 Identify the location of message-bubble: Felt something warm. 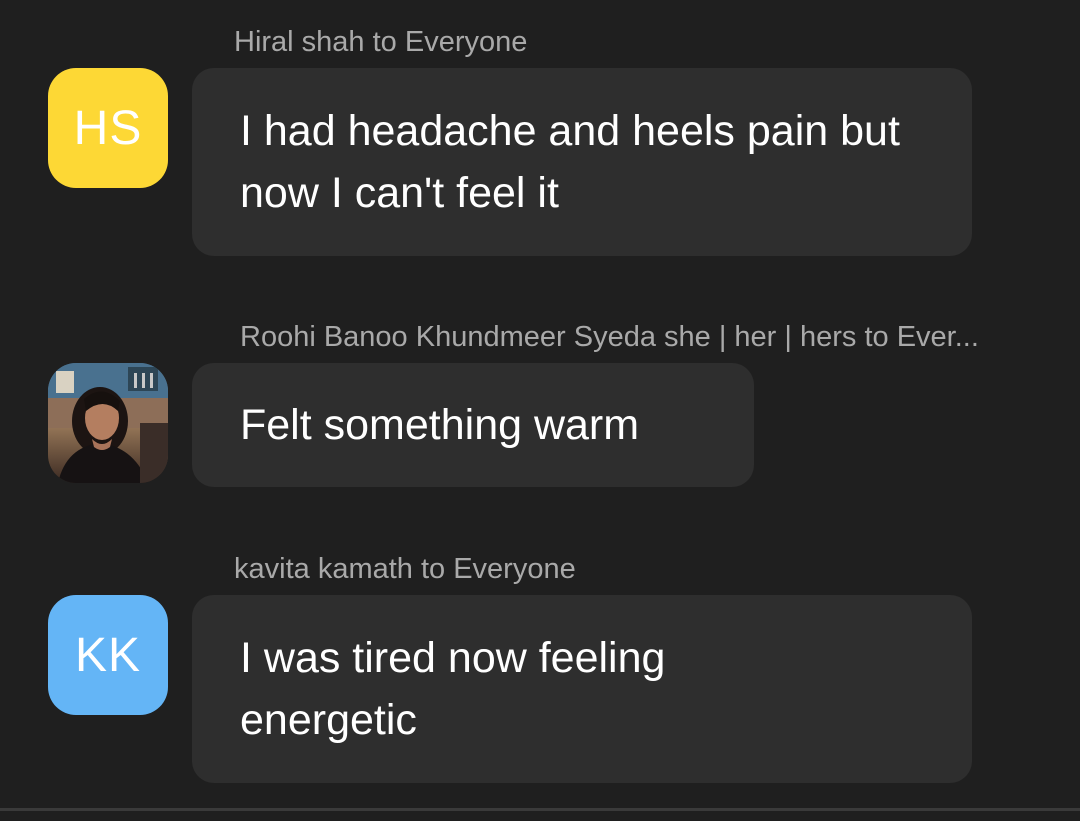
(473, 425).